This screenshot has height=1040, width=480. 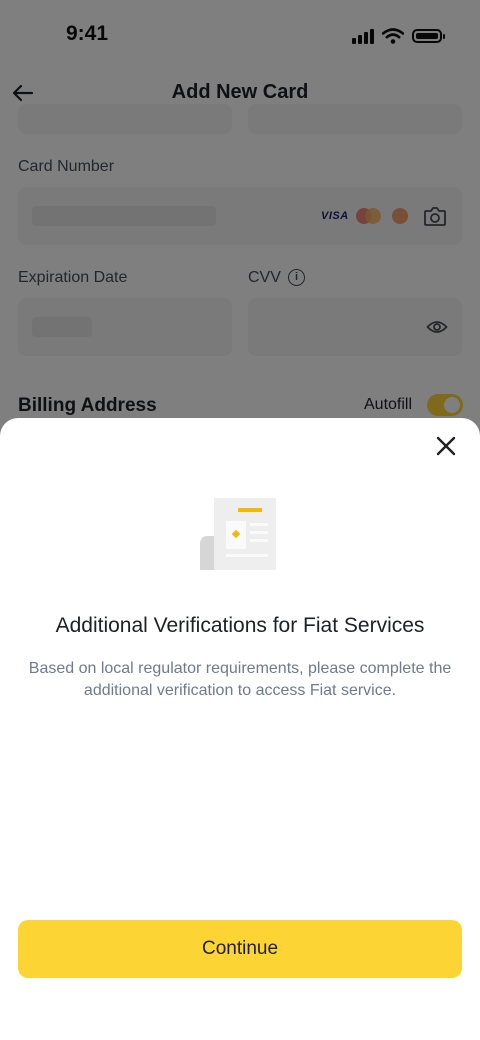 What do you see at coordinates (240, 949) in the screenshot?
I see `continue-button: Continue` at bounding box center [240, 949].